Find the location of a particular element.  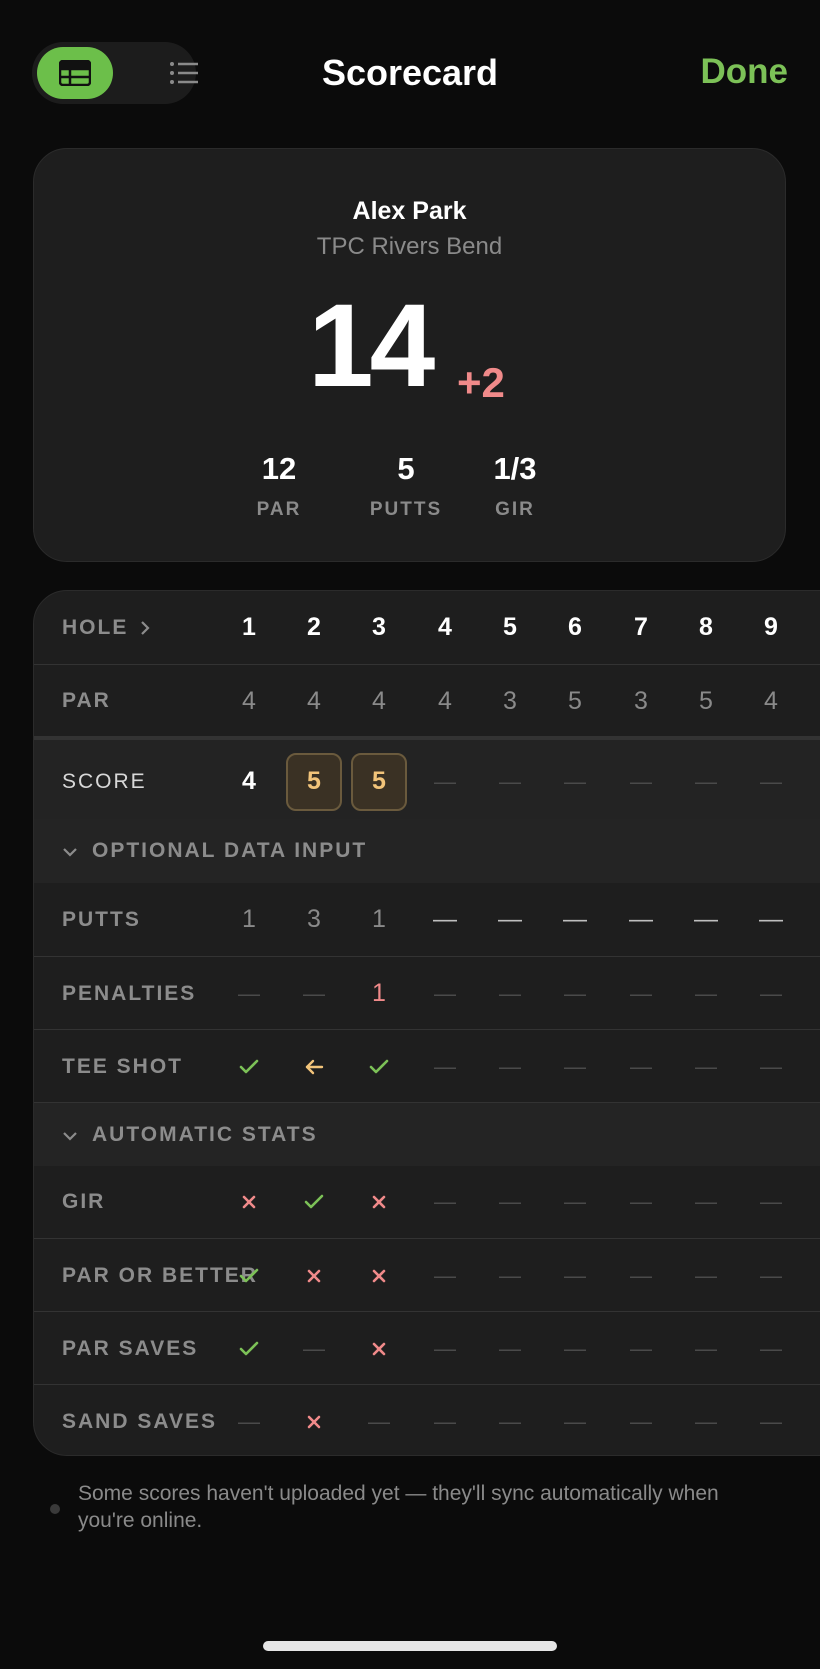

optional-section-title: OPTIONAL DATA INPUT is located at coordinates (230, 850).